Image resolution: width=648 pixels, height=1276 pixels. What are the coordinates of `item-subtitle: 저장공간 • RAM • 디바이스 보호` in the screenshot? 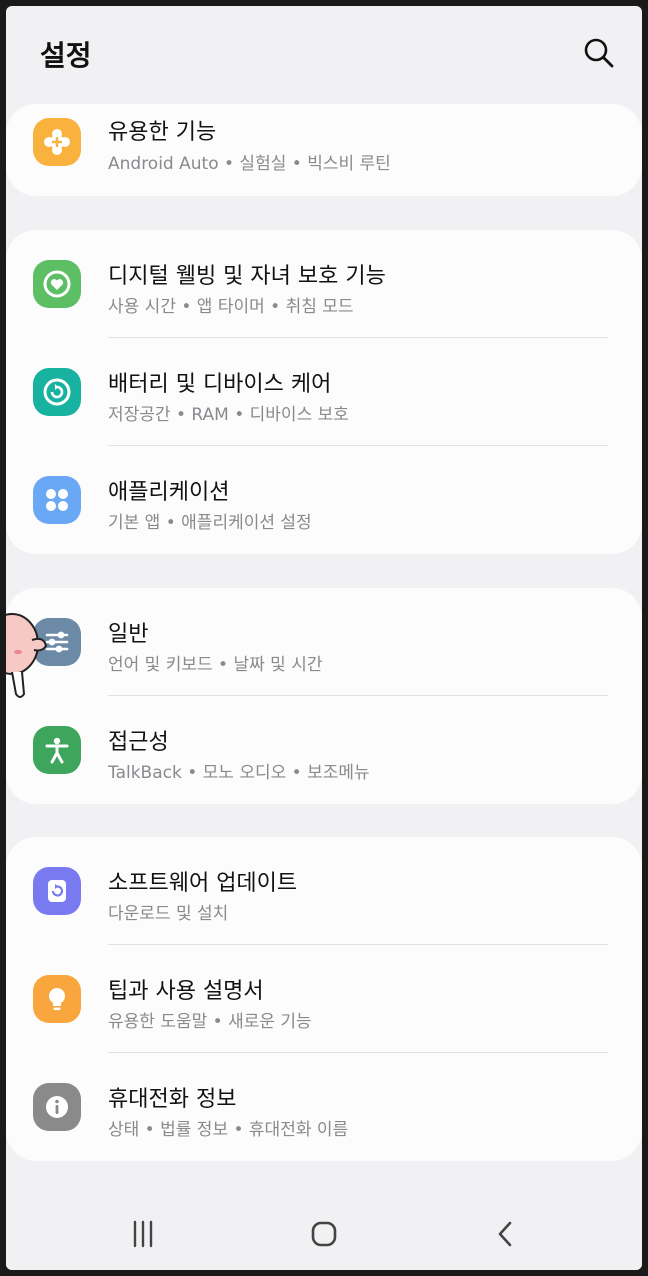 It's located at (228, 415).